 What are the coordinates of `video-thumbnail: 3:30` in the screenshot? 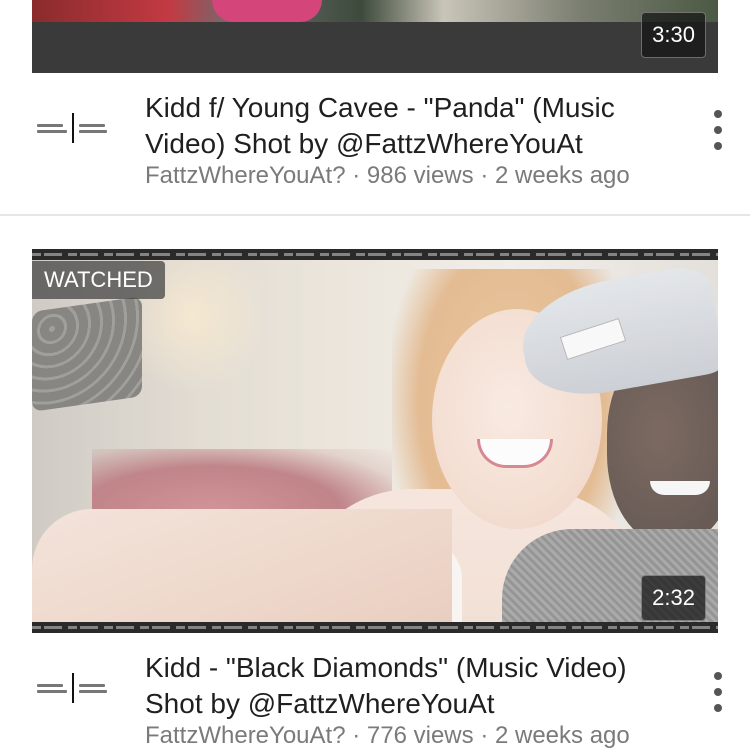 It's located at (375, 36).